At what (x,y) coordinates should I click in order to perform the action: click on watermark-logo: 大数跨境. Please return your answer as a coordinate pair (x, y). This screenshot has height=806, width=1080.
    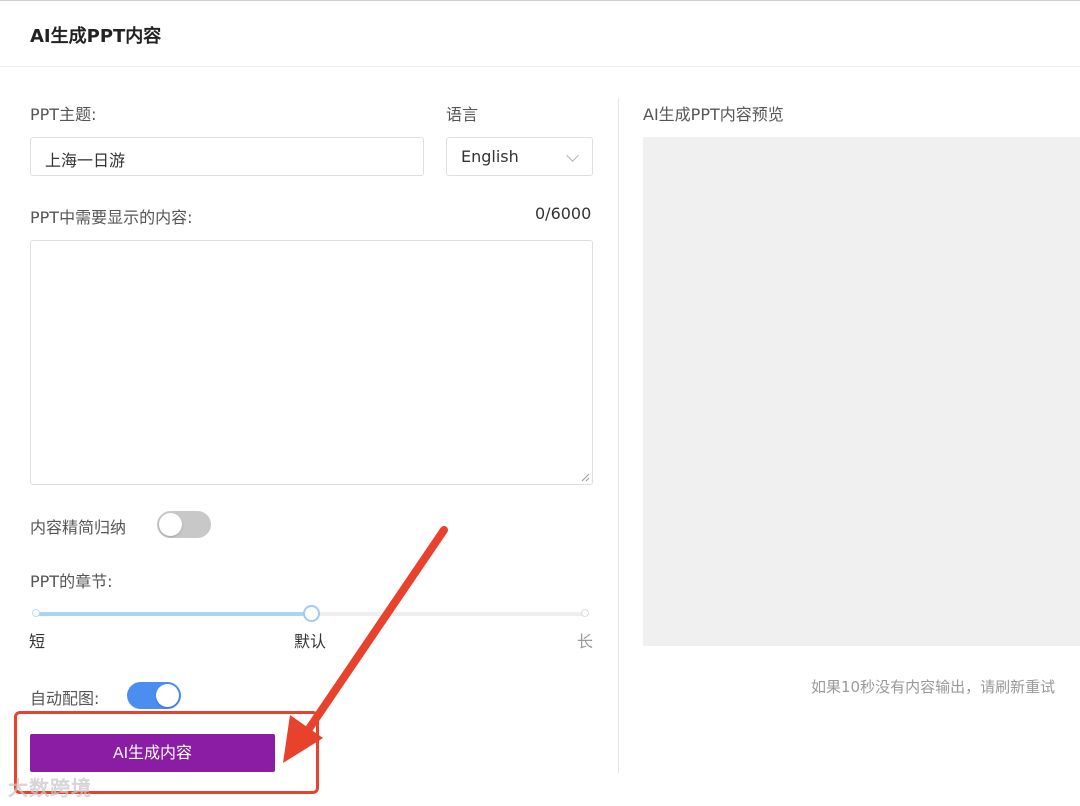
    Looking at the image, I should click on (50, 786).